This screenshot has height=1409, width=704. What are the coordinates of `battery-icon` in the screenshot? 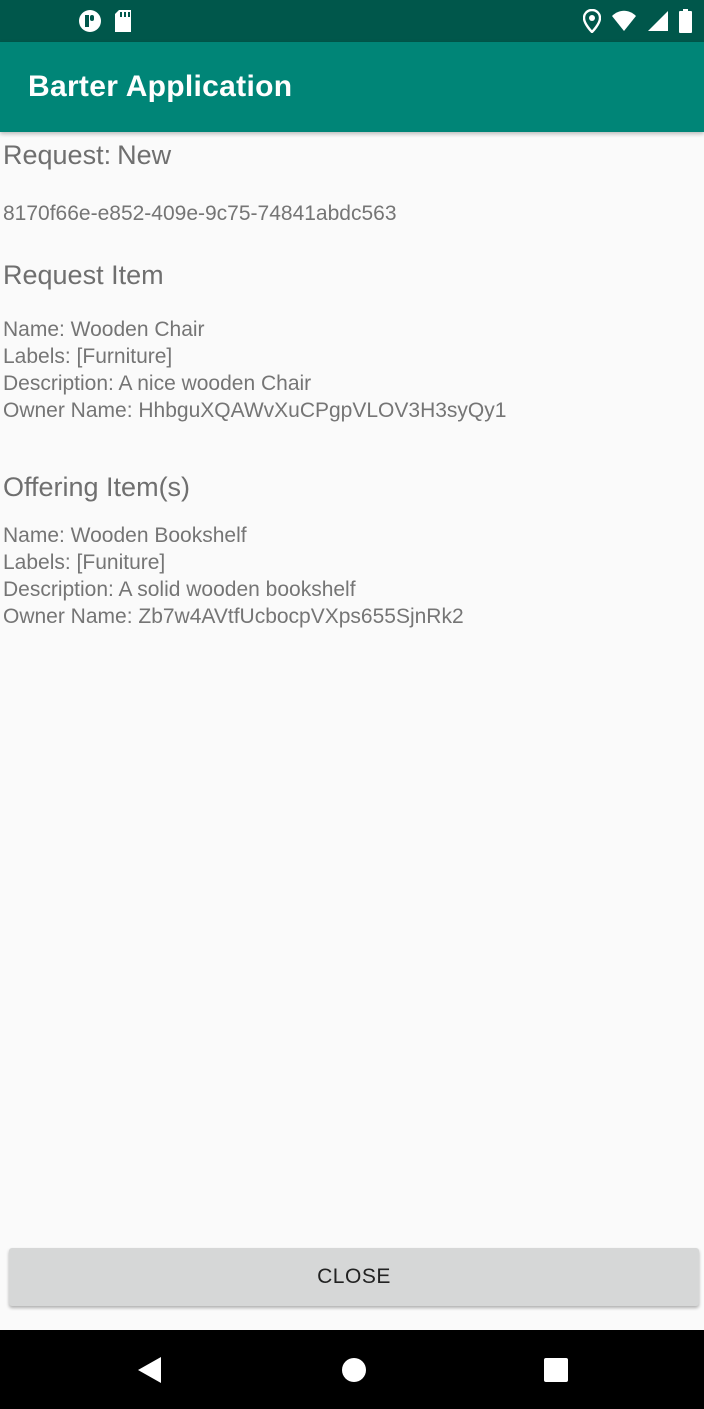 It's located at (685, 23).